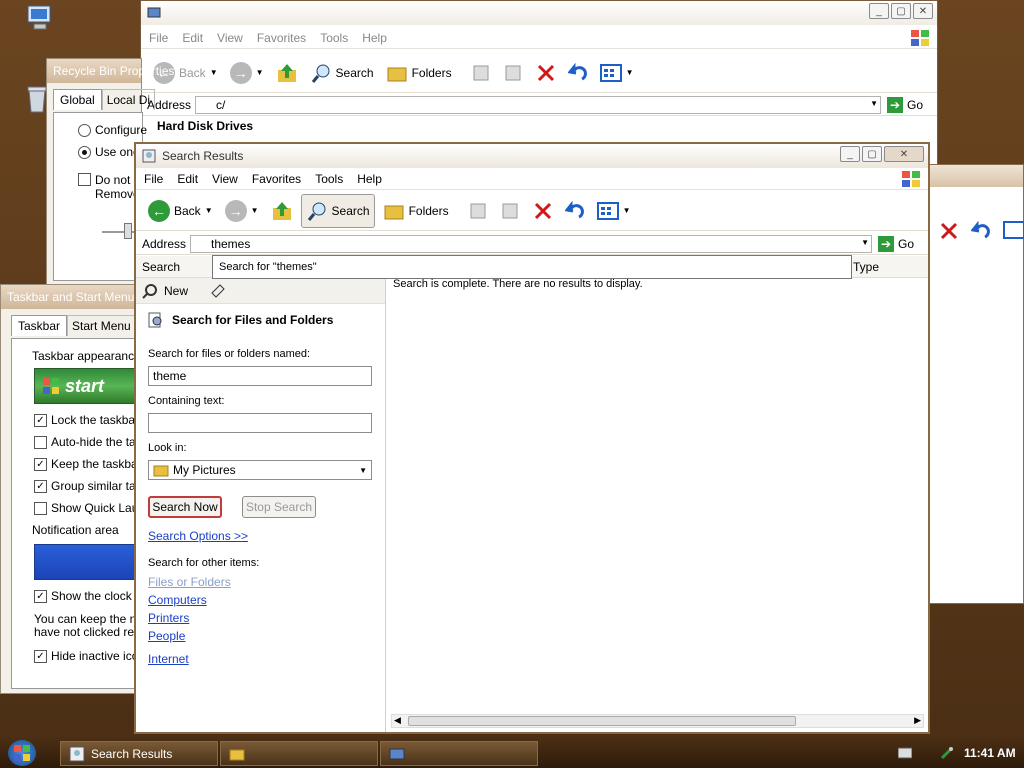  What do you see at coordinates (139, 753) in the screenshot?
I see `taskbar-search-results: Search Results` at bounding box center [139, 753].